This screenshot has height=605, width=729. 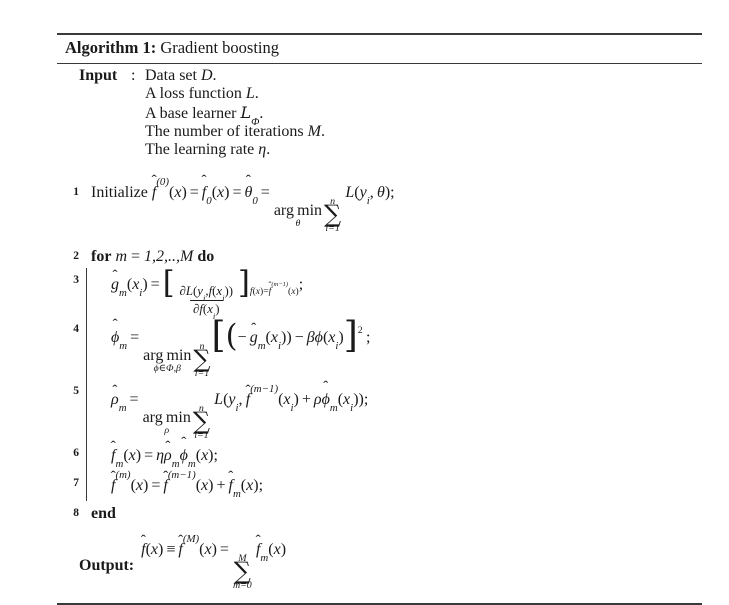 I want to click on line-number-4: 4, so click(x=76, y=329).